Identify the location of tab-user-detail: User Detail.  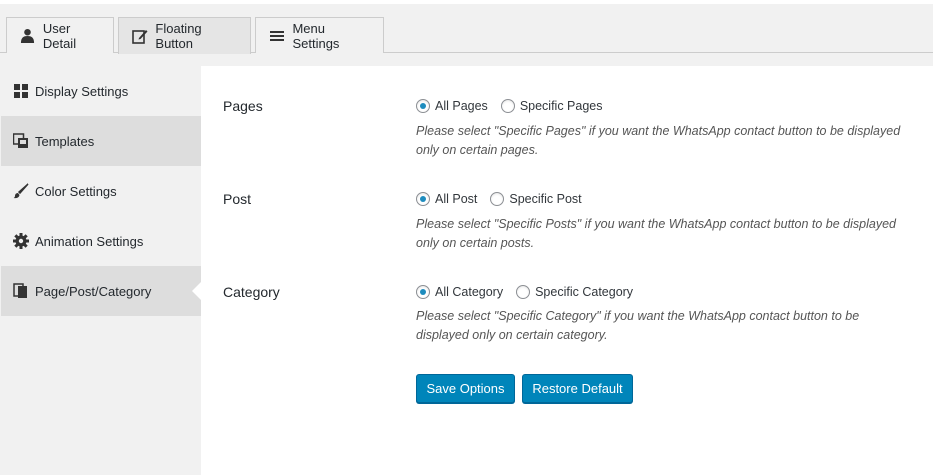
(60, 35).